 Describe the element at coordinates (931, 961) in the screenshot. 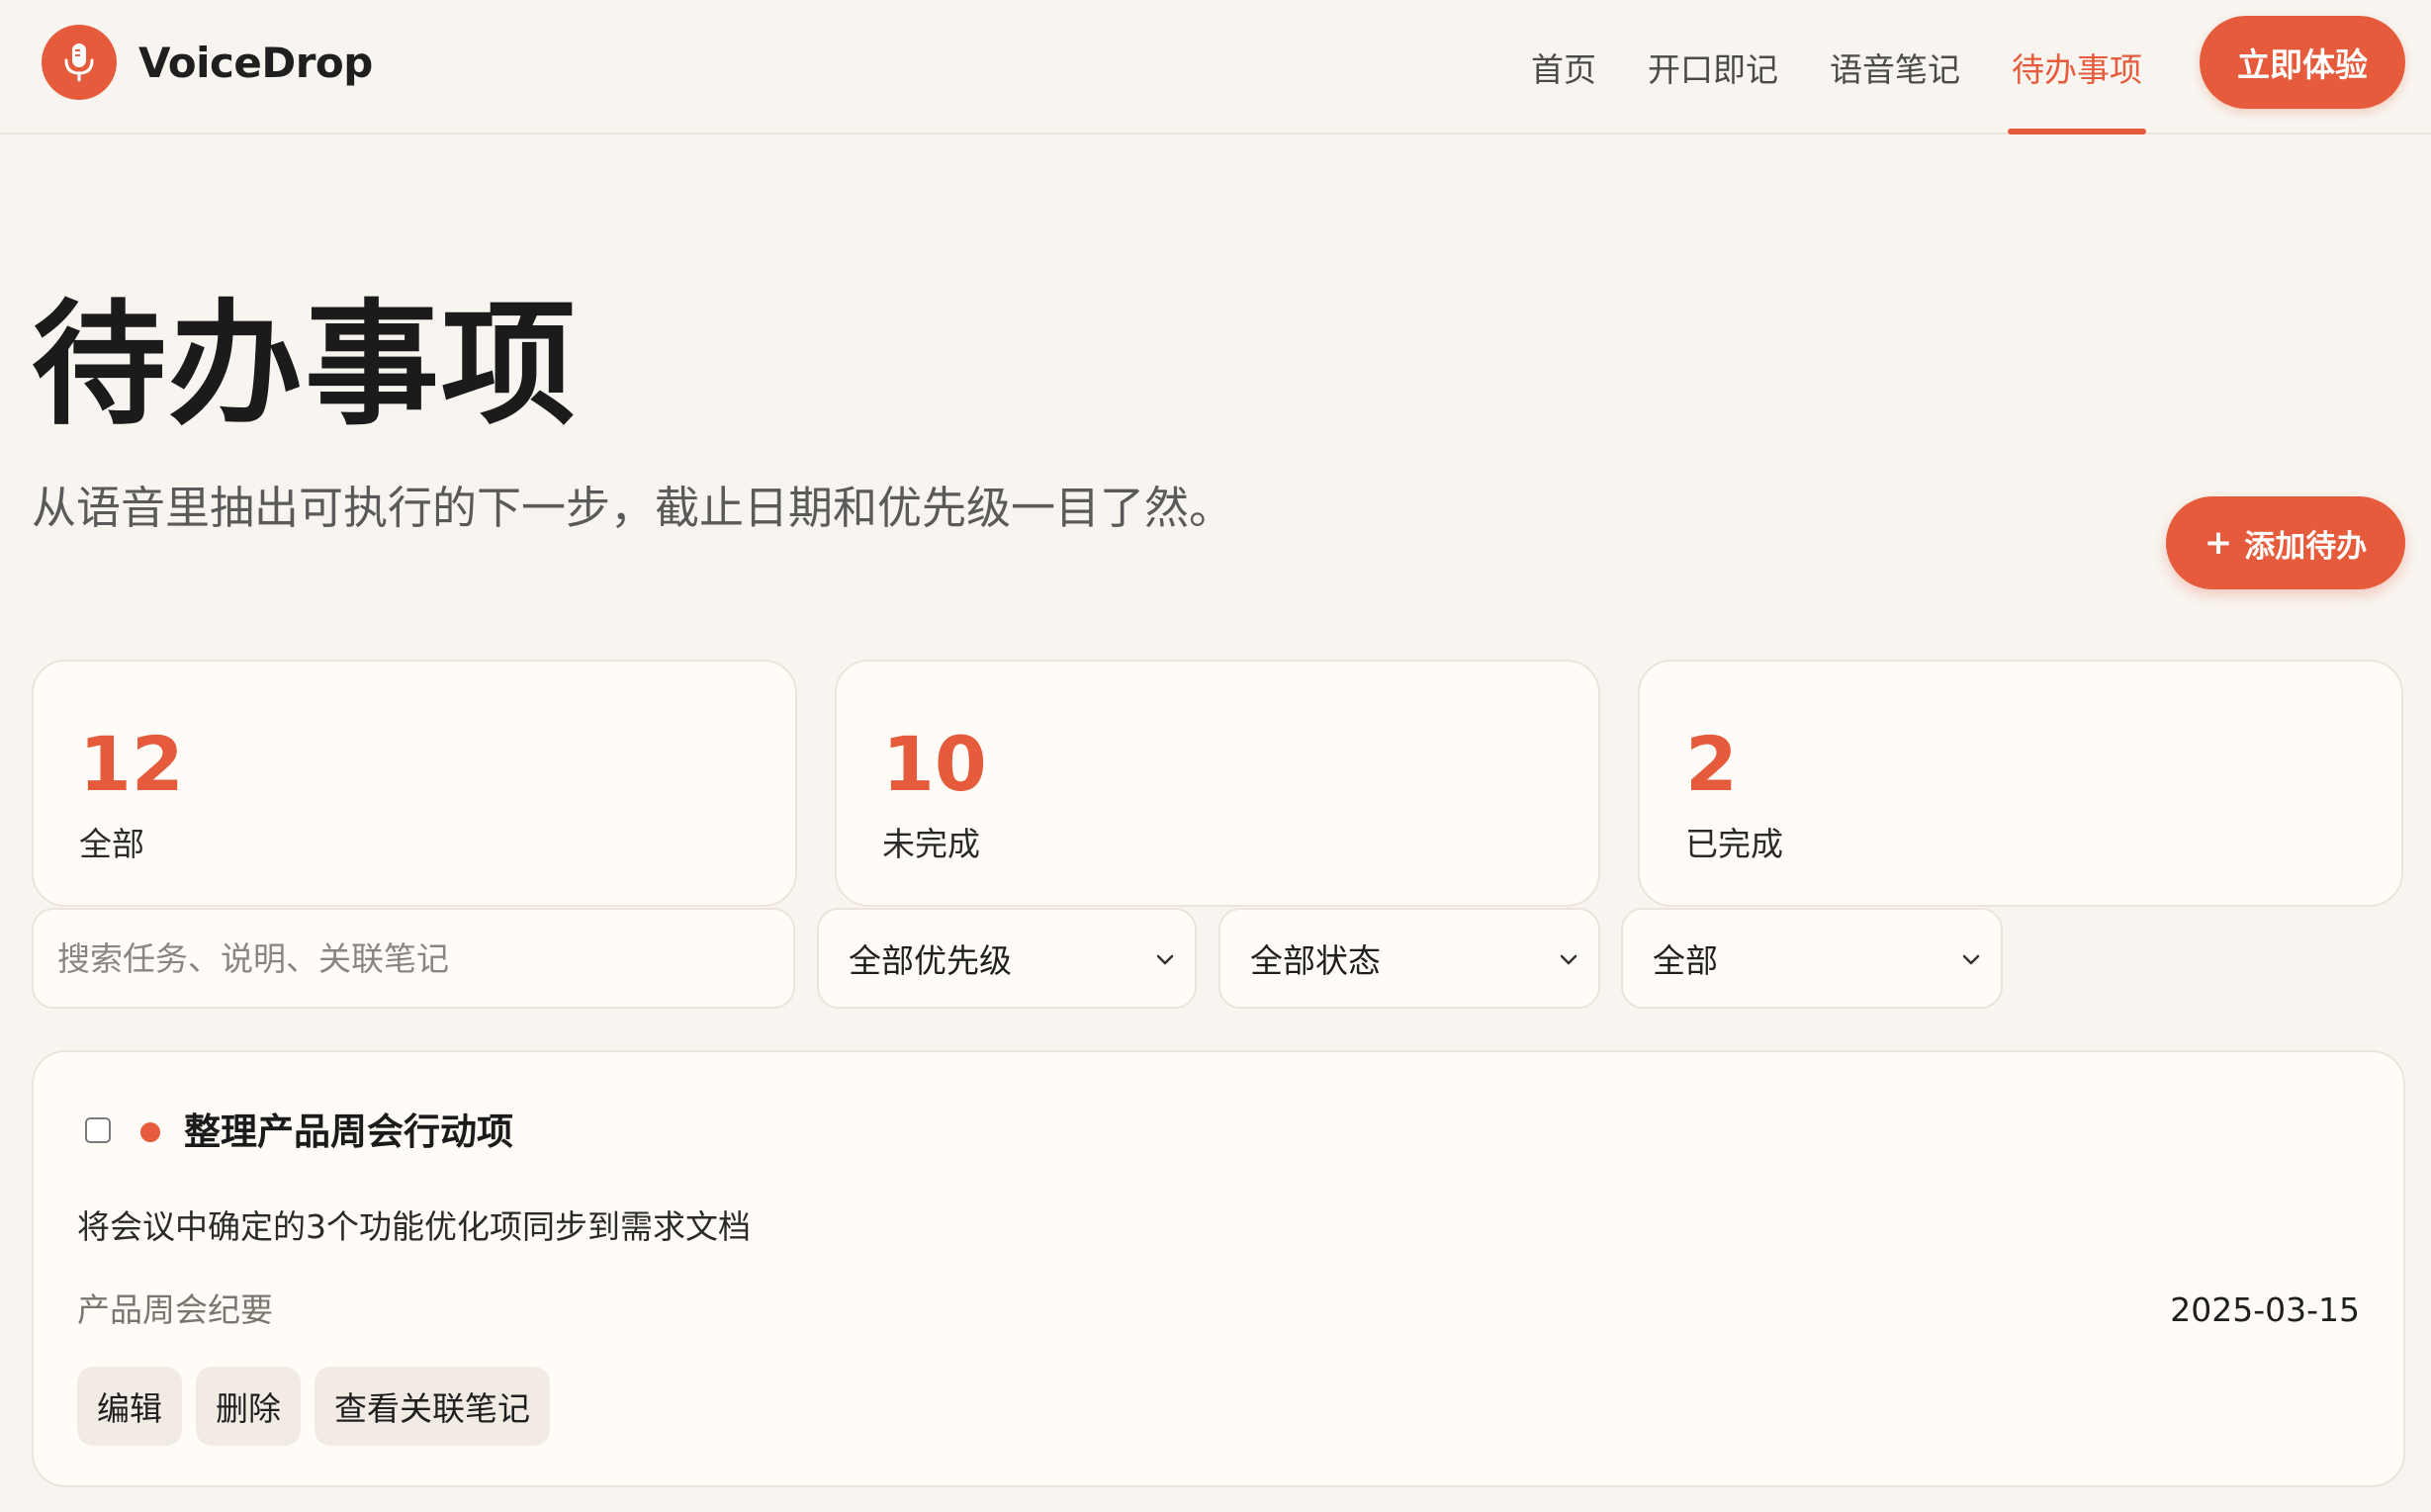

I see `priority-select-value: 全部优先级` at that location.